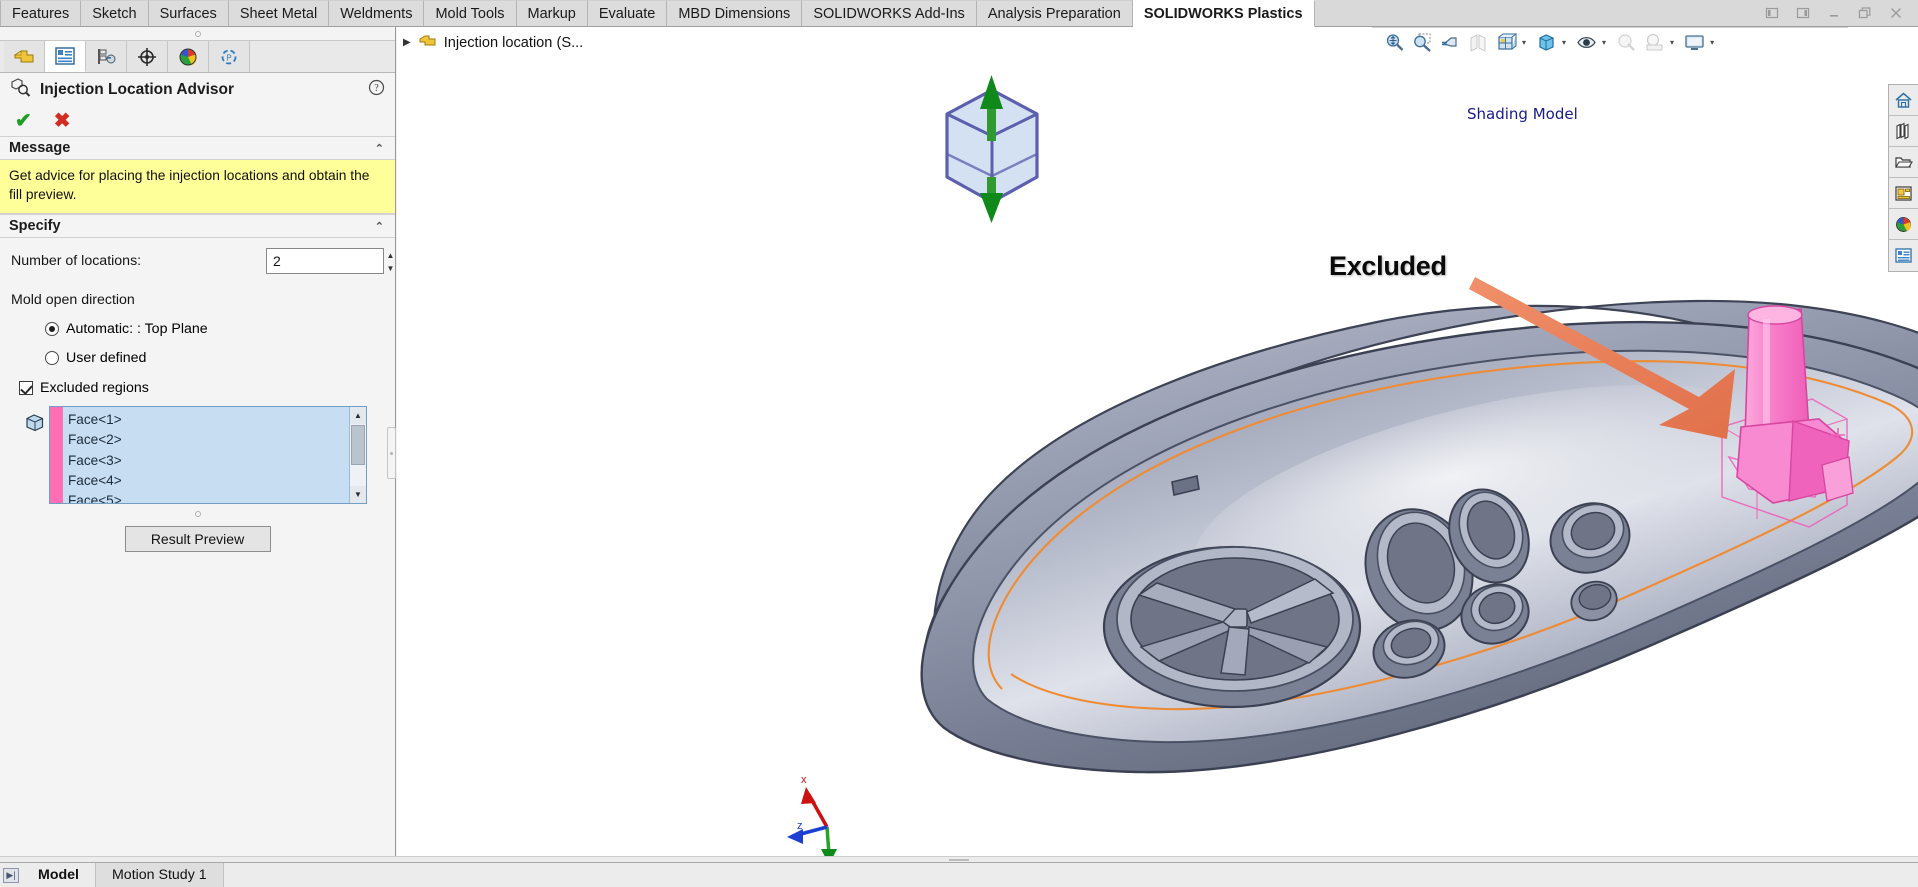 The width and height of the screenshot is (1918, 887). What do you see at coordinates (23, 121) in the screenshot?
I see `accept-button: ✔` at bounding box center [23, 121].